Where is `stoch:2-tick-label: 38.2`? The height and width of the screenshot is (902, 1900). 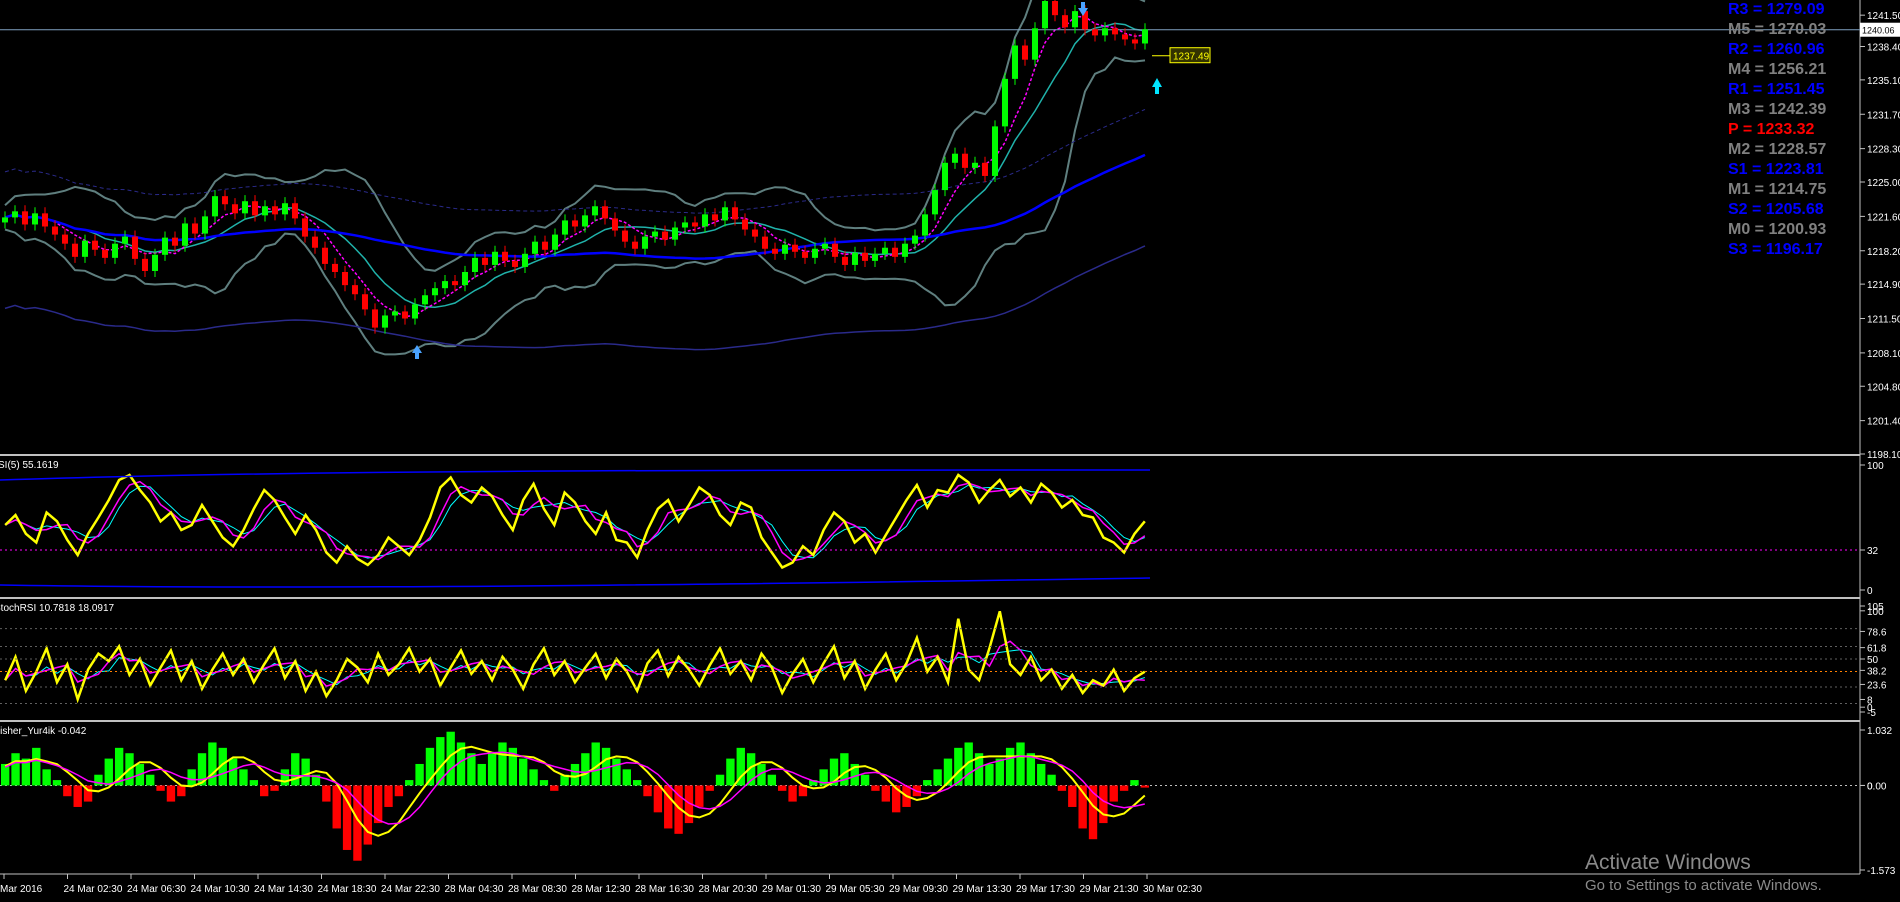 stoch:2-tick-label: 38.2 is located at coordinates (1877, 671).